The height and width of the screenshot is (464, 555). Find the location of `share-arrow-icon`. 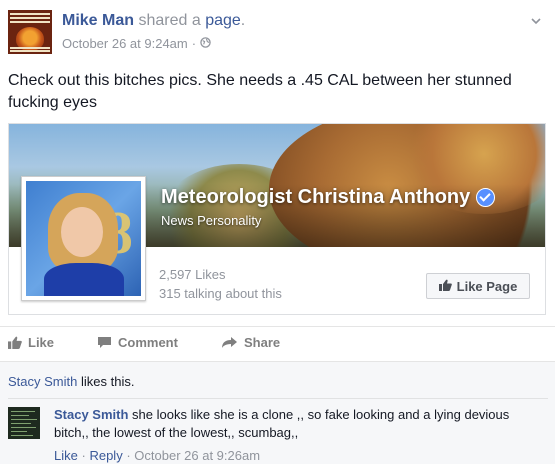

share-arrow-icon is located at coordinates (229, 342).